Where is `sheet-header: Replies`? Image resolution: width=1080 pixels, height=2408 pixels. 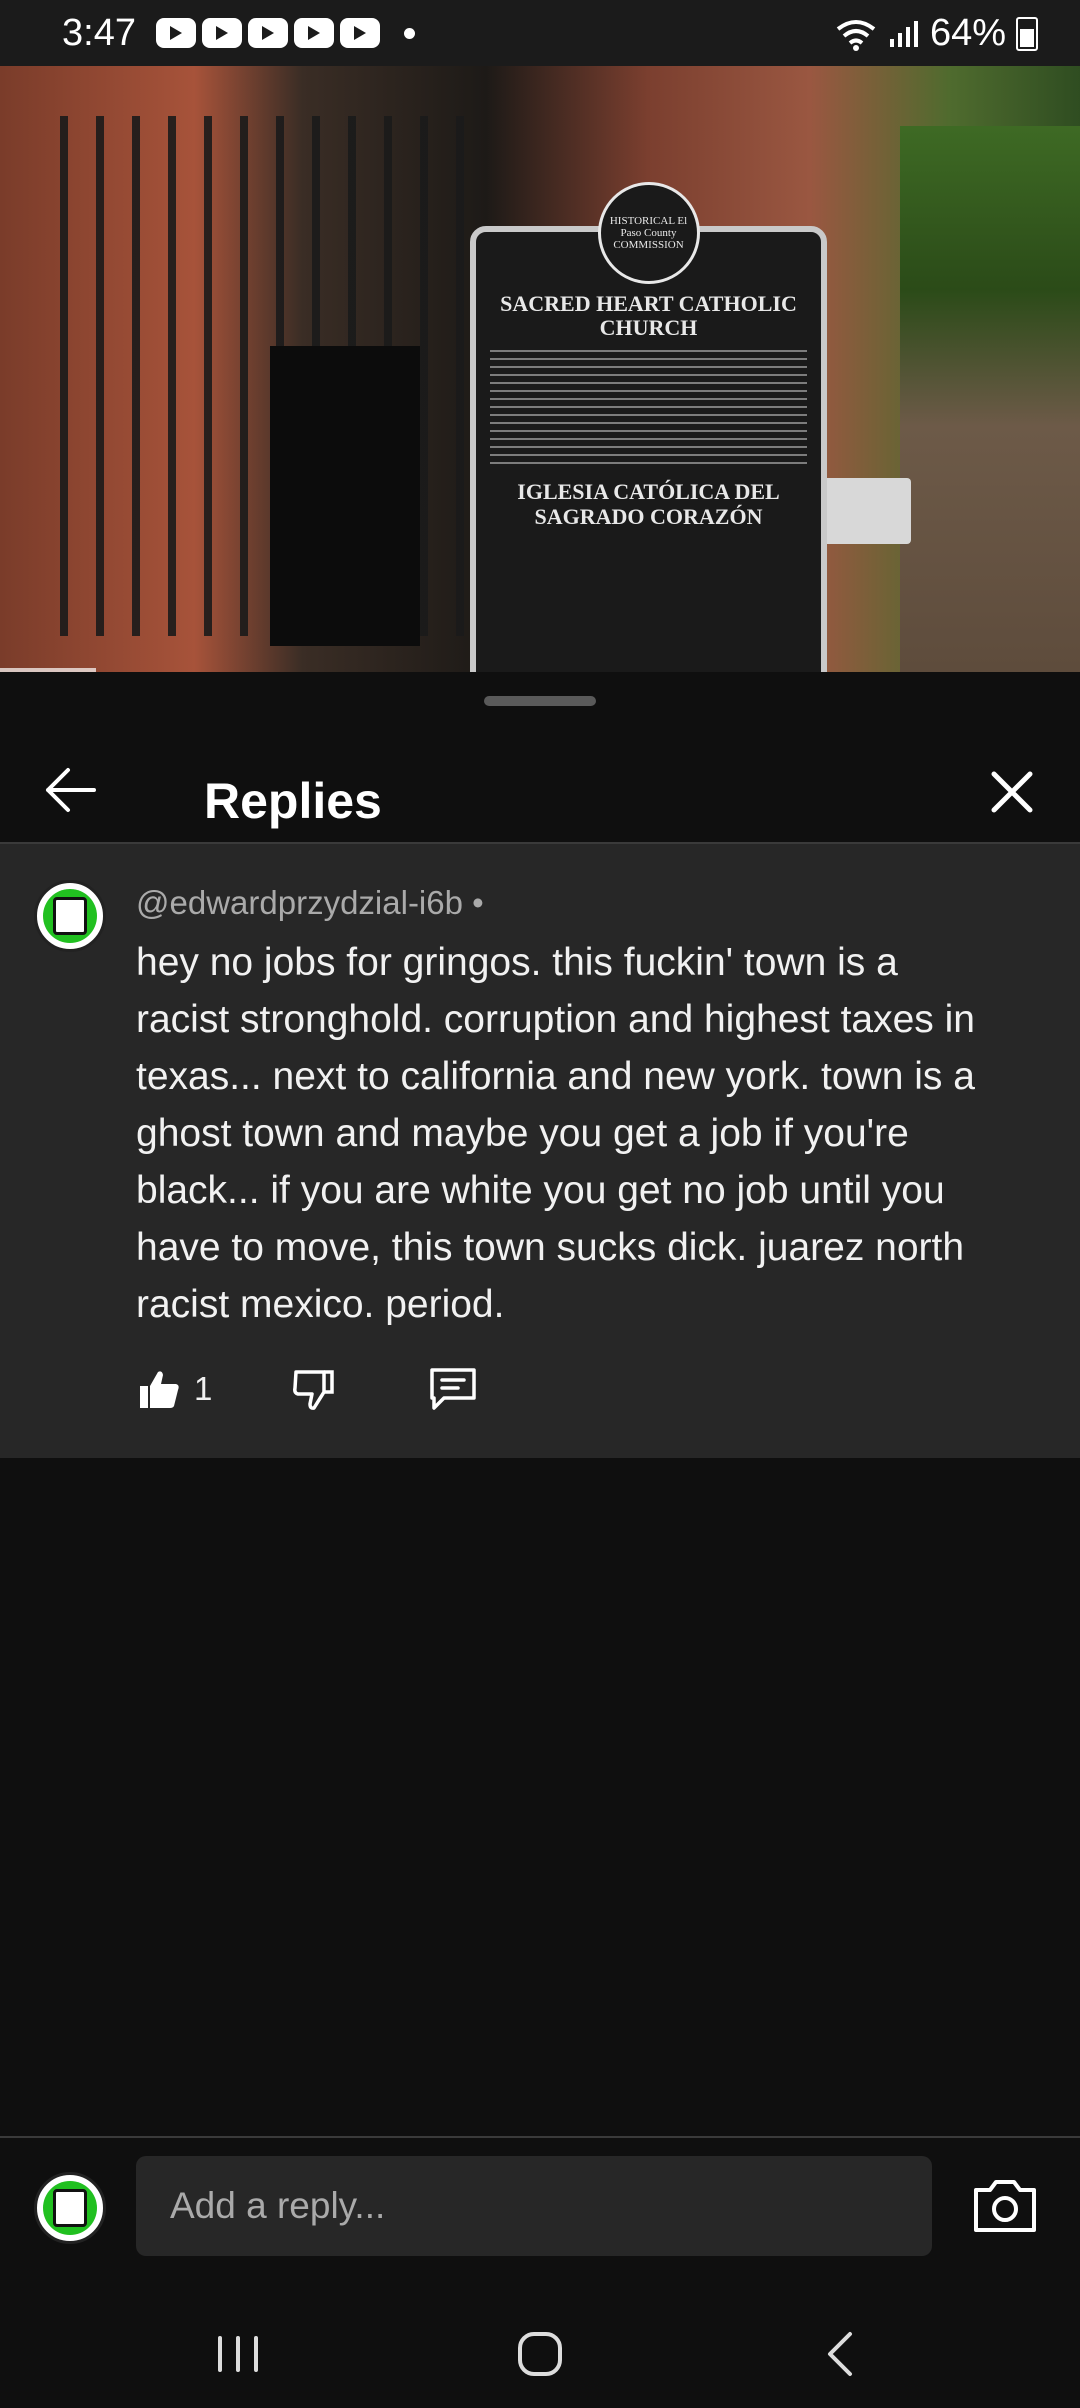
sheet-header: Replies is located at coordinates (540, 792).